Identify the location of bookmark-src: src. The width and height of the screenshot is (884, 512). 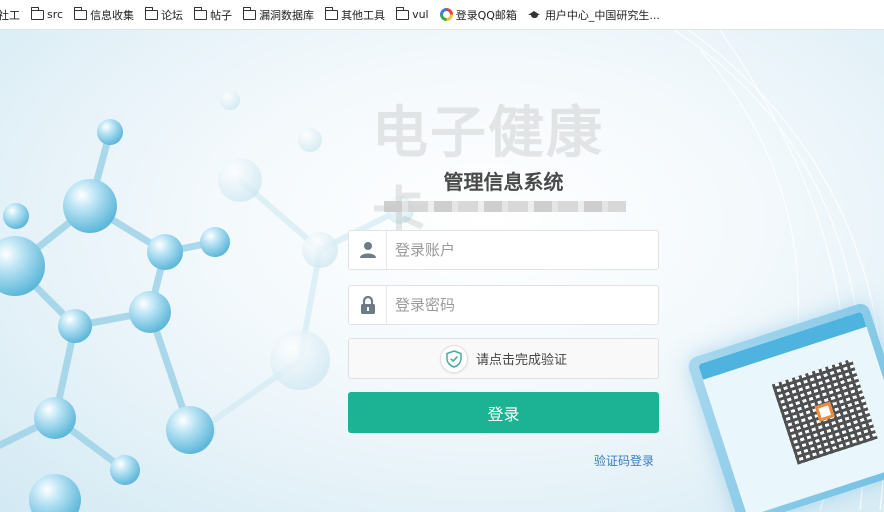
(47, 13).